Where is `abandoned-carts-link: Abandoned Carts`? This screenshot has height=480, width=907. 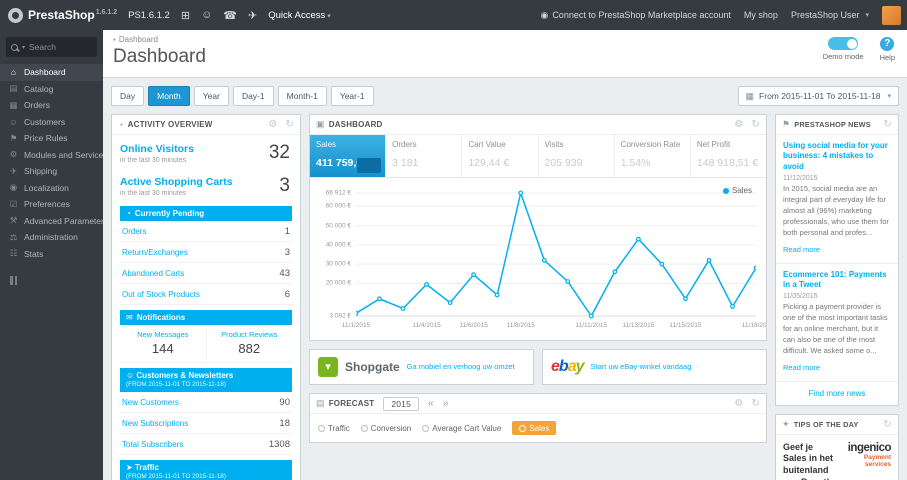 abandoned-carts-link: Abandoned Carts is located at coordinates (153, 273).